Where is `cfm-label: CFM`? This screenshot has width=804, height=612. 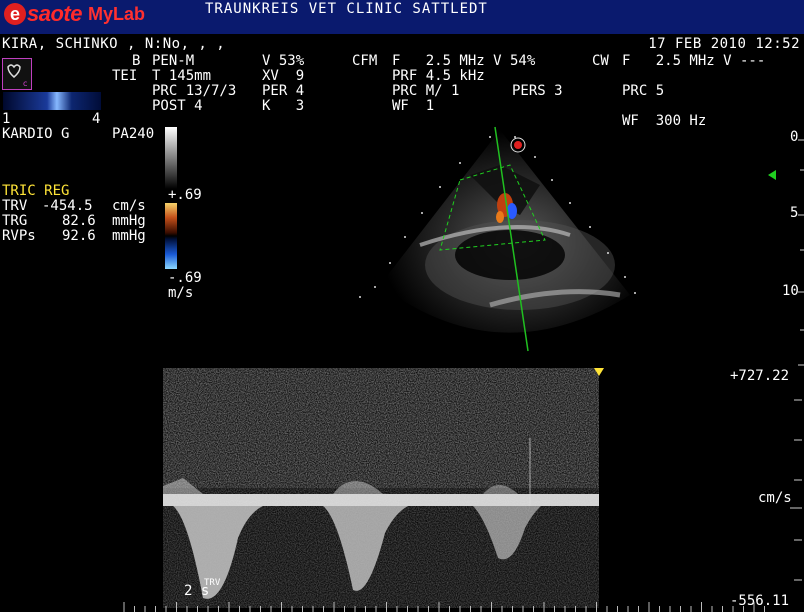 cfm-label: CFM is located at coordinates (365, 61).